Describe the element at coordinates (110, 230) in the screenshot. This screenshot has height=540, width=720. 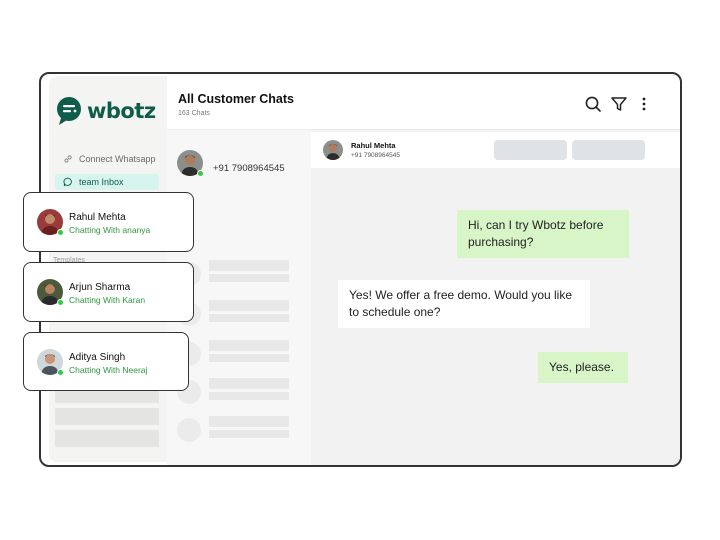
I see `card-status: Chatting With ananya` at that location.